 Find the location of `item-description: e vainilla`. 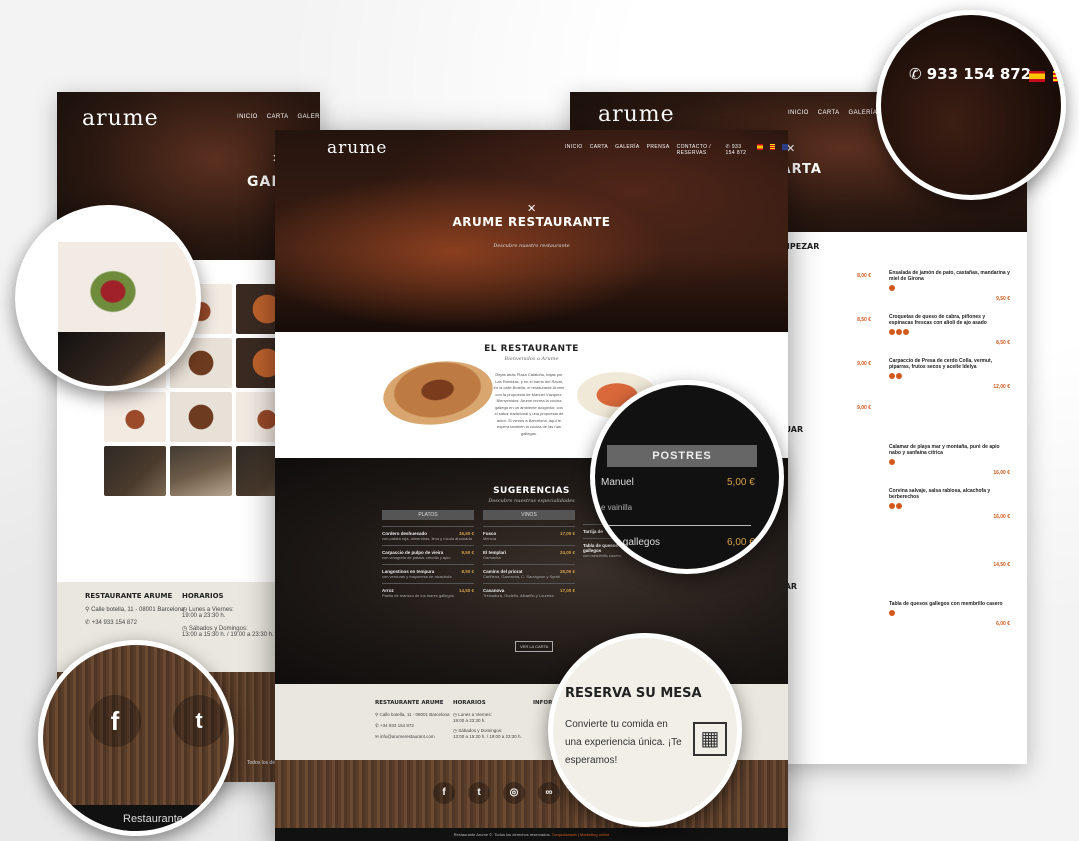

item-description: e vainilla is located at coordinates (617, 507).